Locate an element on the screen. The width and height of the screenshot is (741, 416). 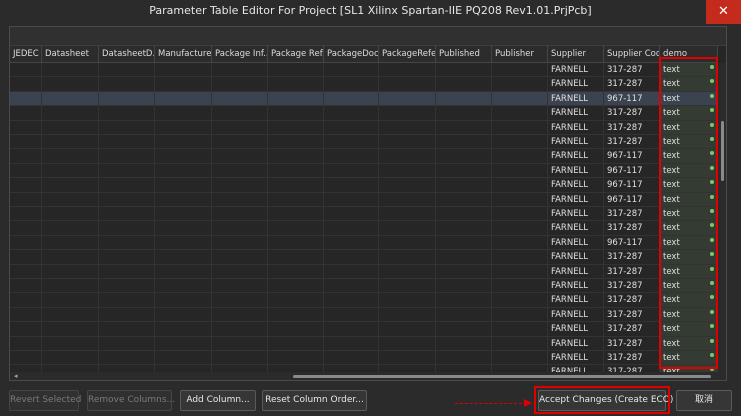
column-header: Supplier is located at coordinates (576, 54).